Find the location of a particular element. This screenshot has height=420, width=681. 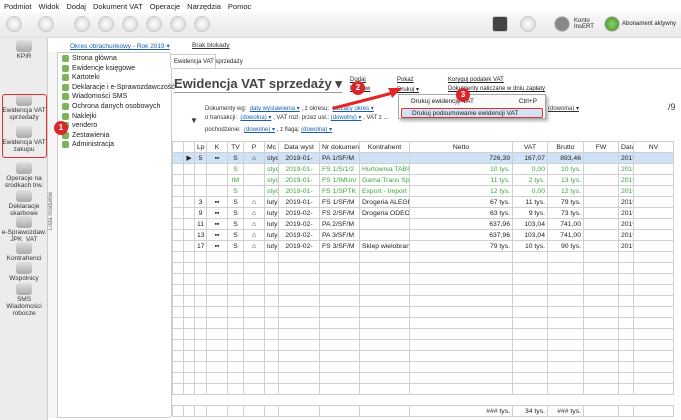

column-header-7: Nr dokumentu is located at coordinates (339, 147).